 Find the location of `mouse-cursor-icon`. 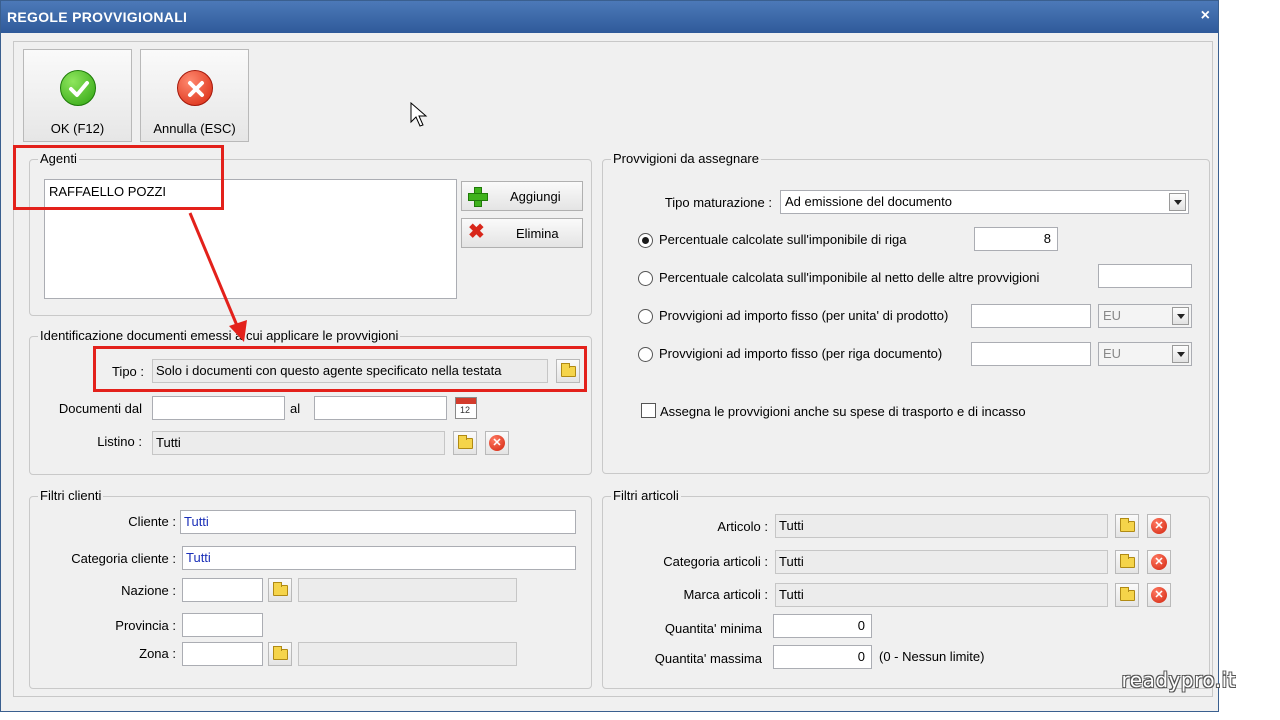

mouse-cursor-icon is located at coordinates (419, 114).